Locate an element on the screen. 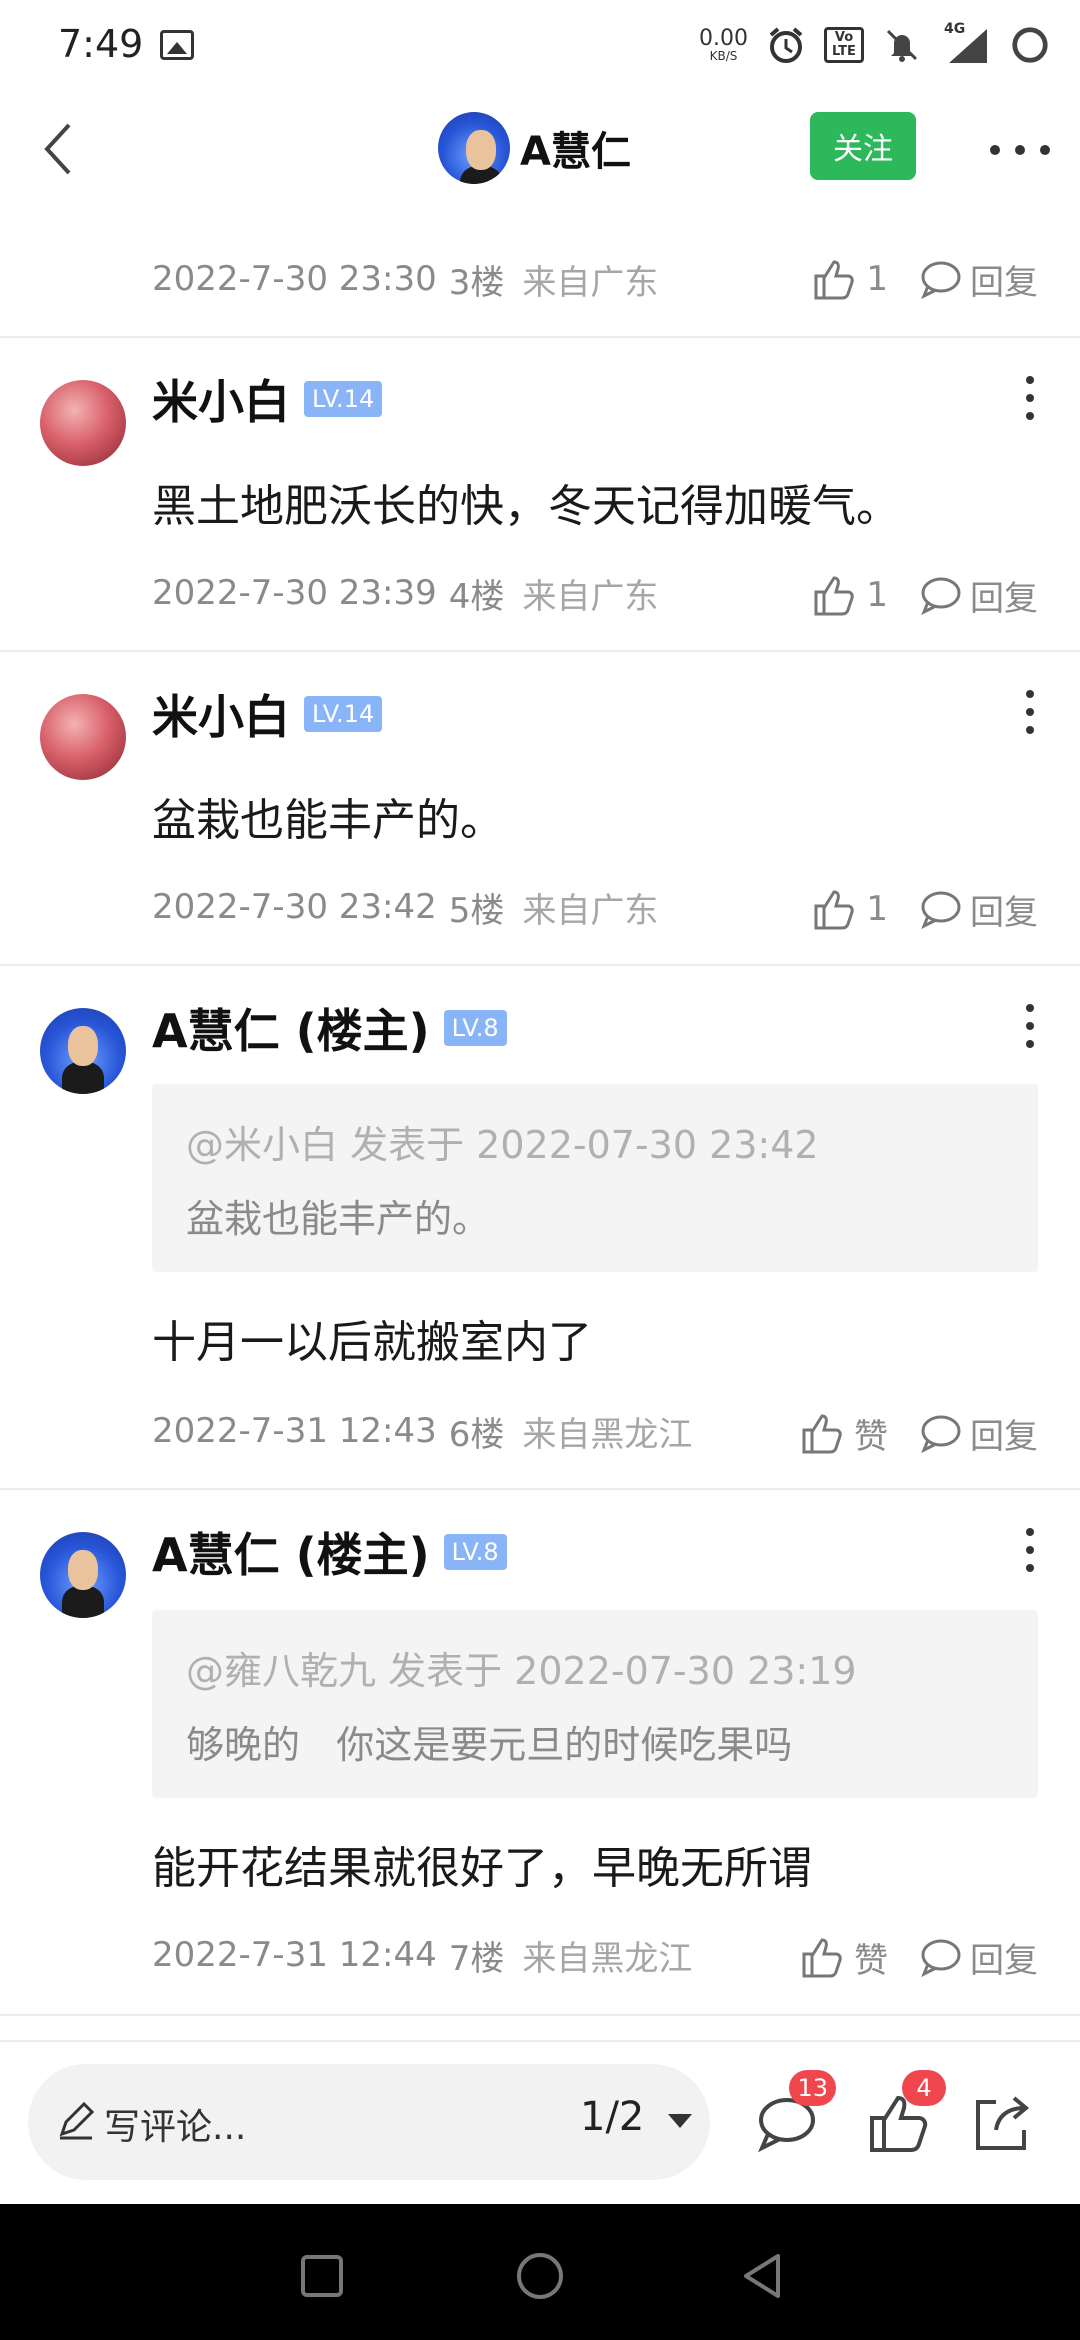 The image size is (1080, 2340). post-header: A慧仁 关注 is located at coordinates (540, 148).